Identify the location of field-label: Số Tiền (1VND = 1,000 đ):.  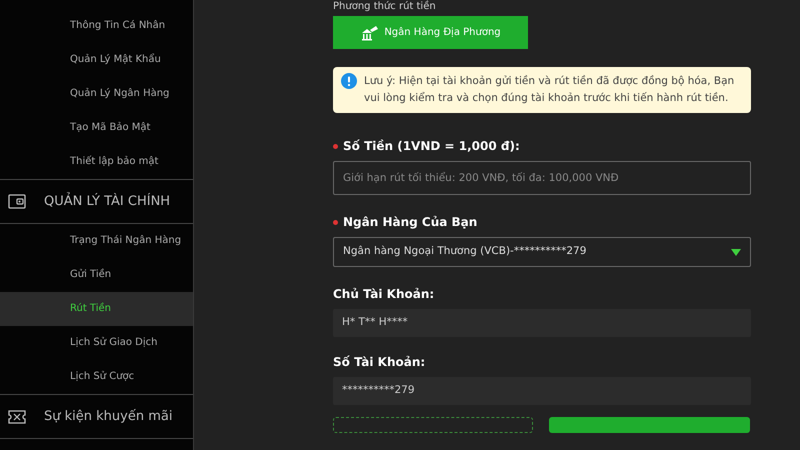
(431, 146).